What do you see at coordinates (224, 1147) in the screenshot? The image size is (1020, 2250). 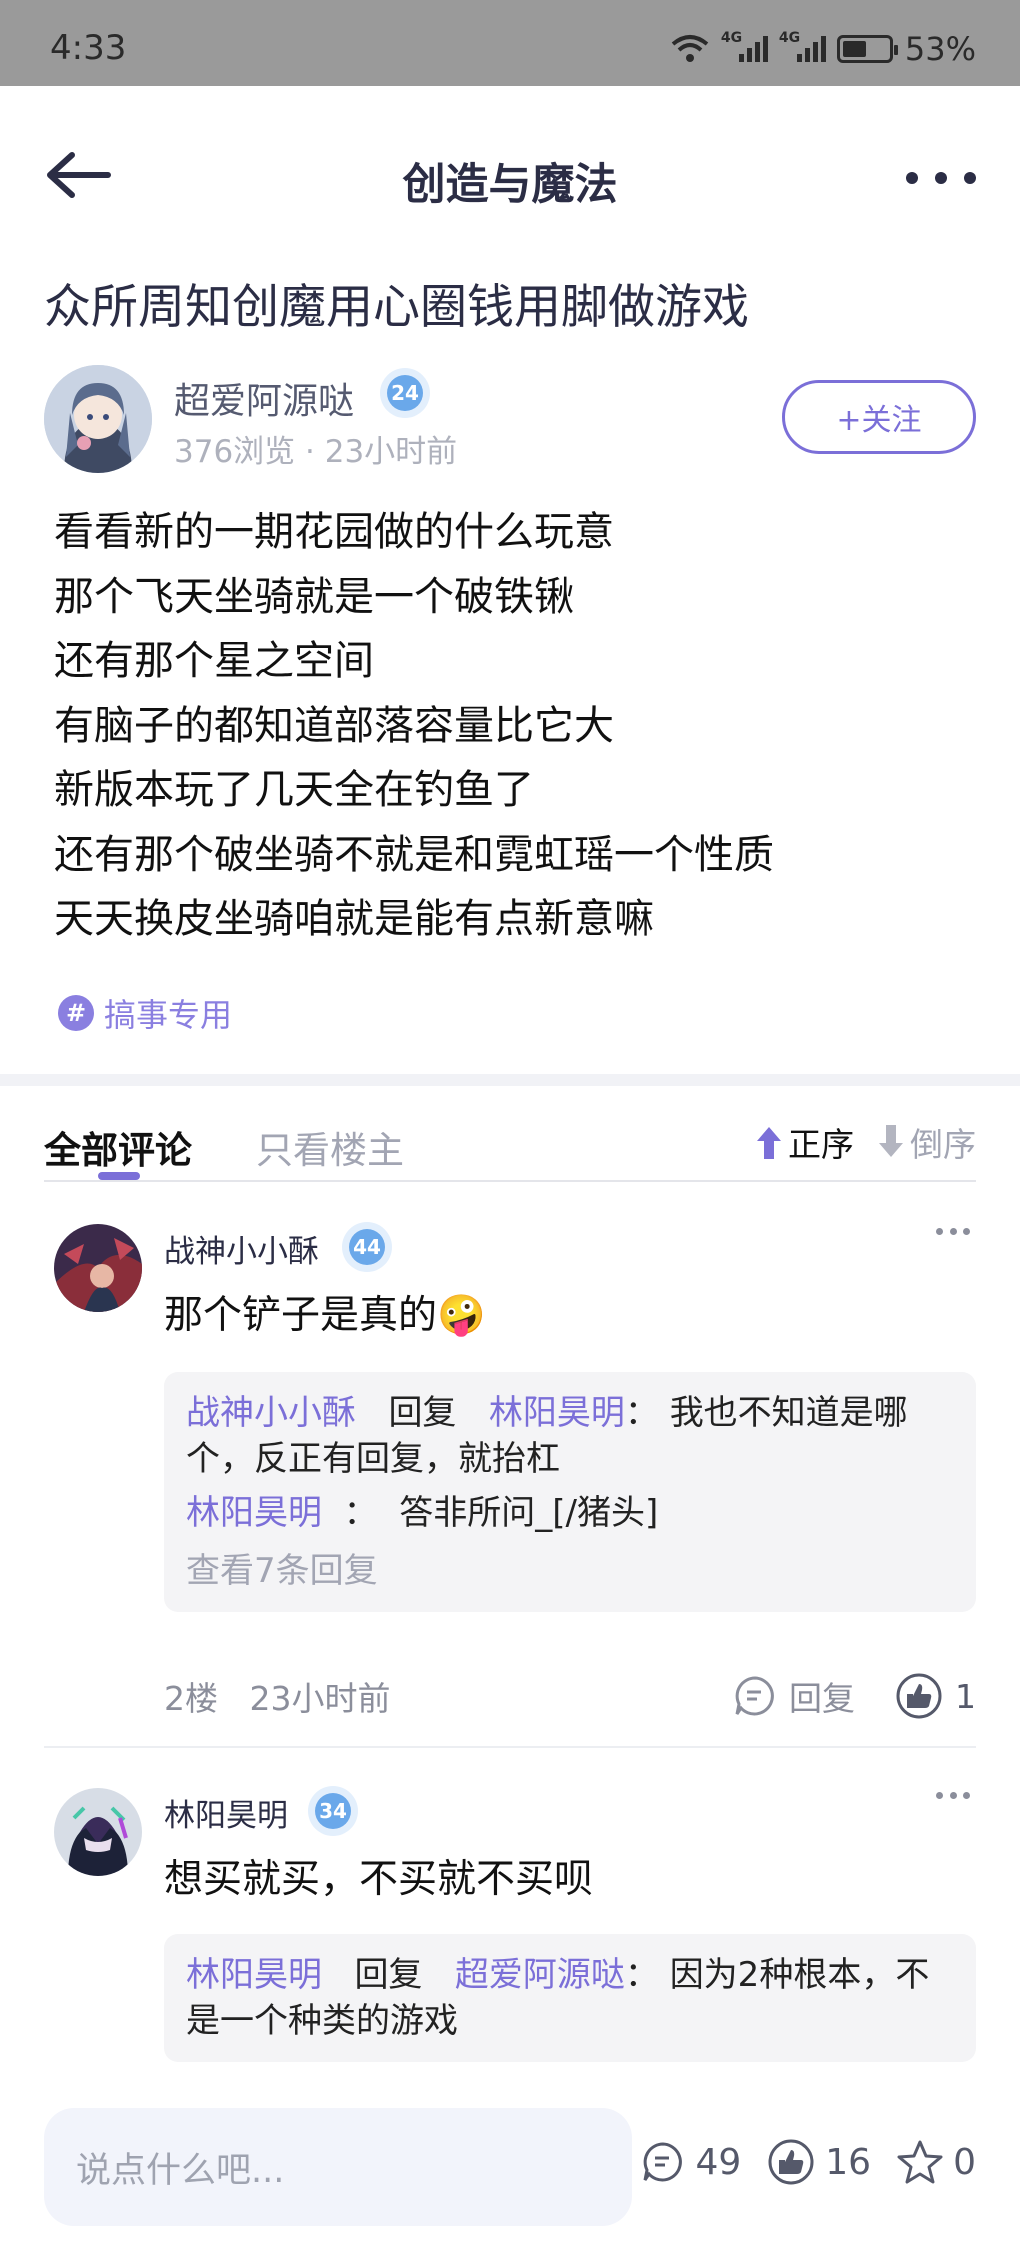 I see `comment-tabs: 全部评论 只看楼主` at bounding box center [224, 1147].